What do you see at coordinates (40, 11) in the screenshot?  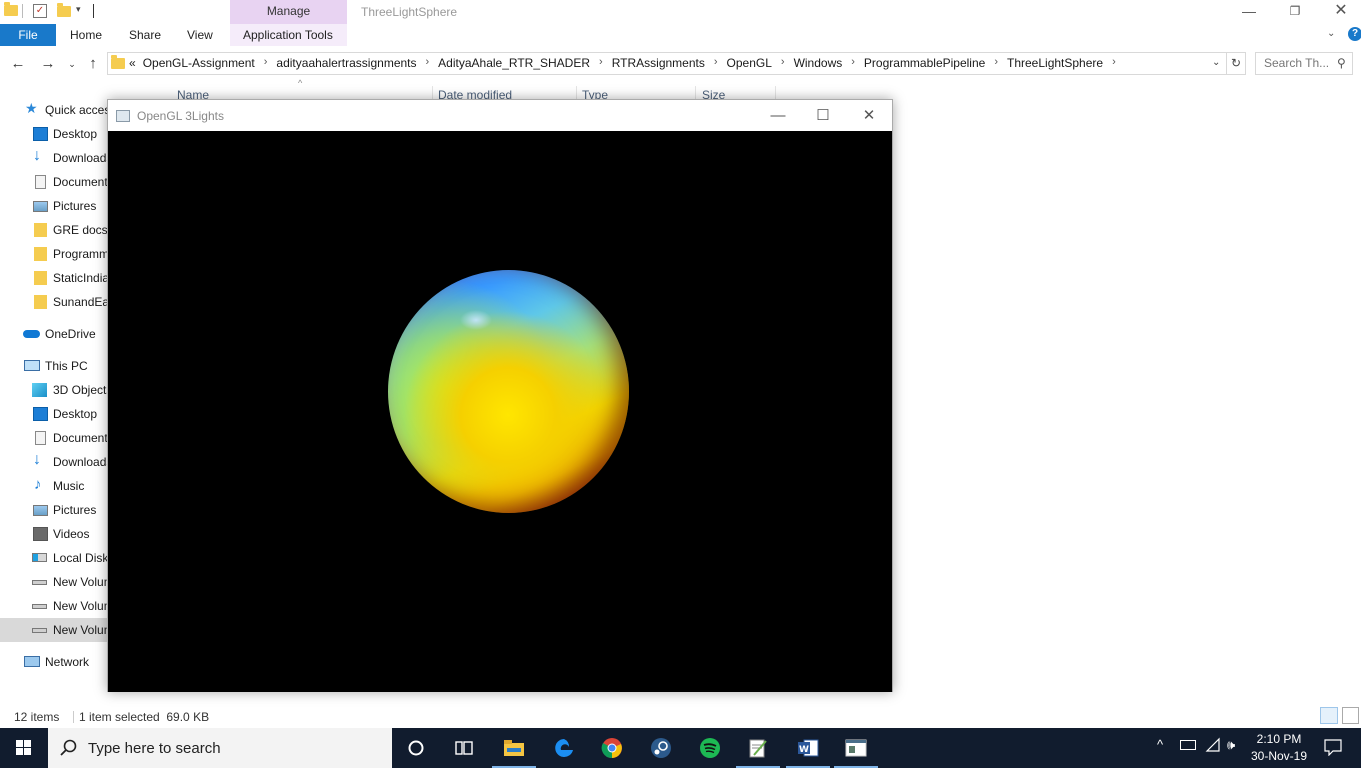 I see `properties-icon: ✓` at bounding box center [40, 11].